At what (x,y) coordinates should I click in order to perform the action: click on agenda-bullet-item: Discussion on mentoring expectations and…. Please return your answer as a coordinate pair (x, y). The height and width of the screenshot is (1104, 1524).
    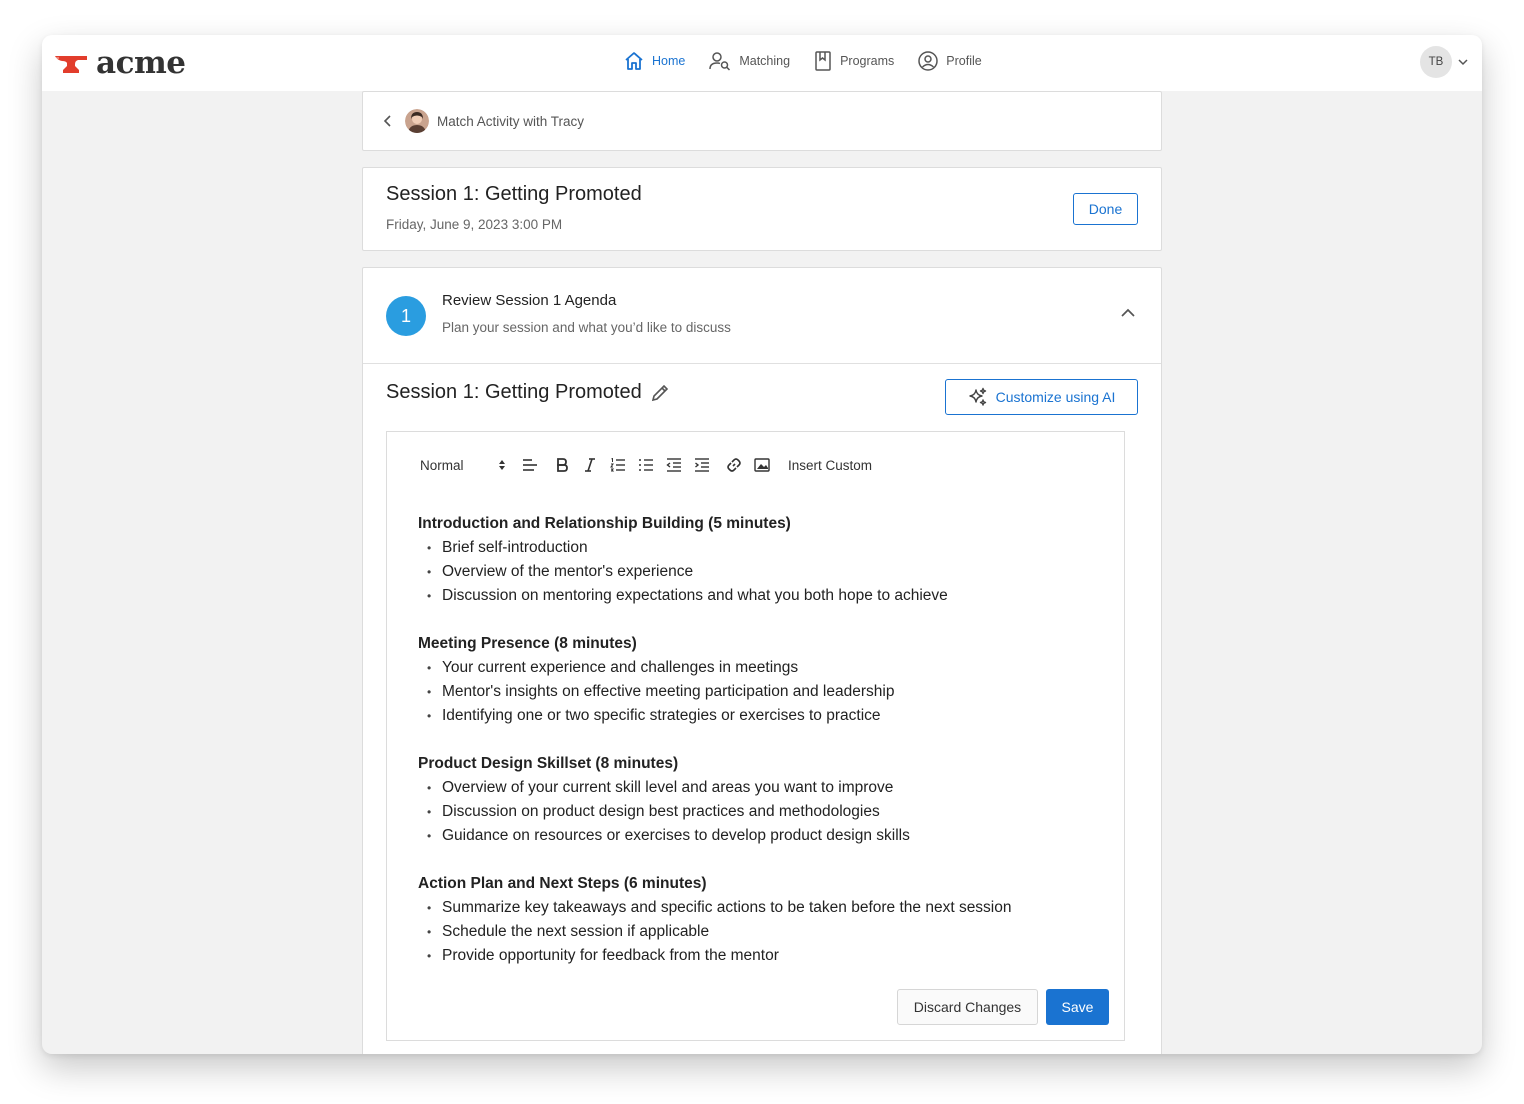
    Looking at the image, I should click on (763, 596).